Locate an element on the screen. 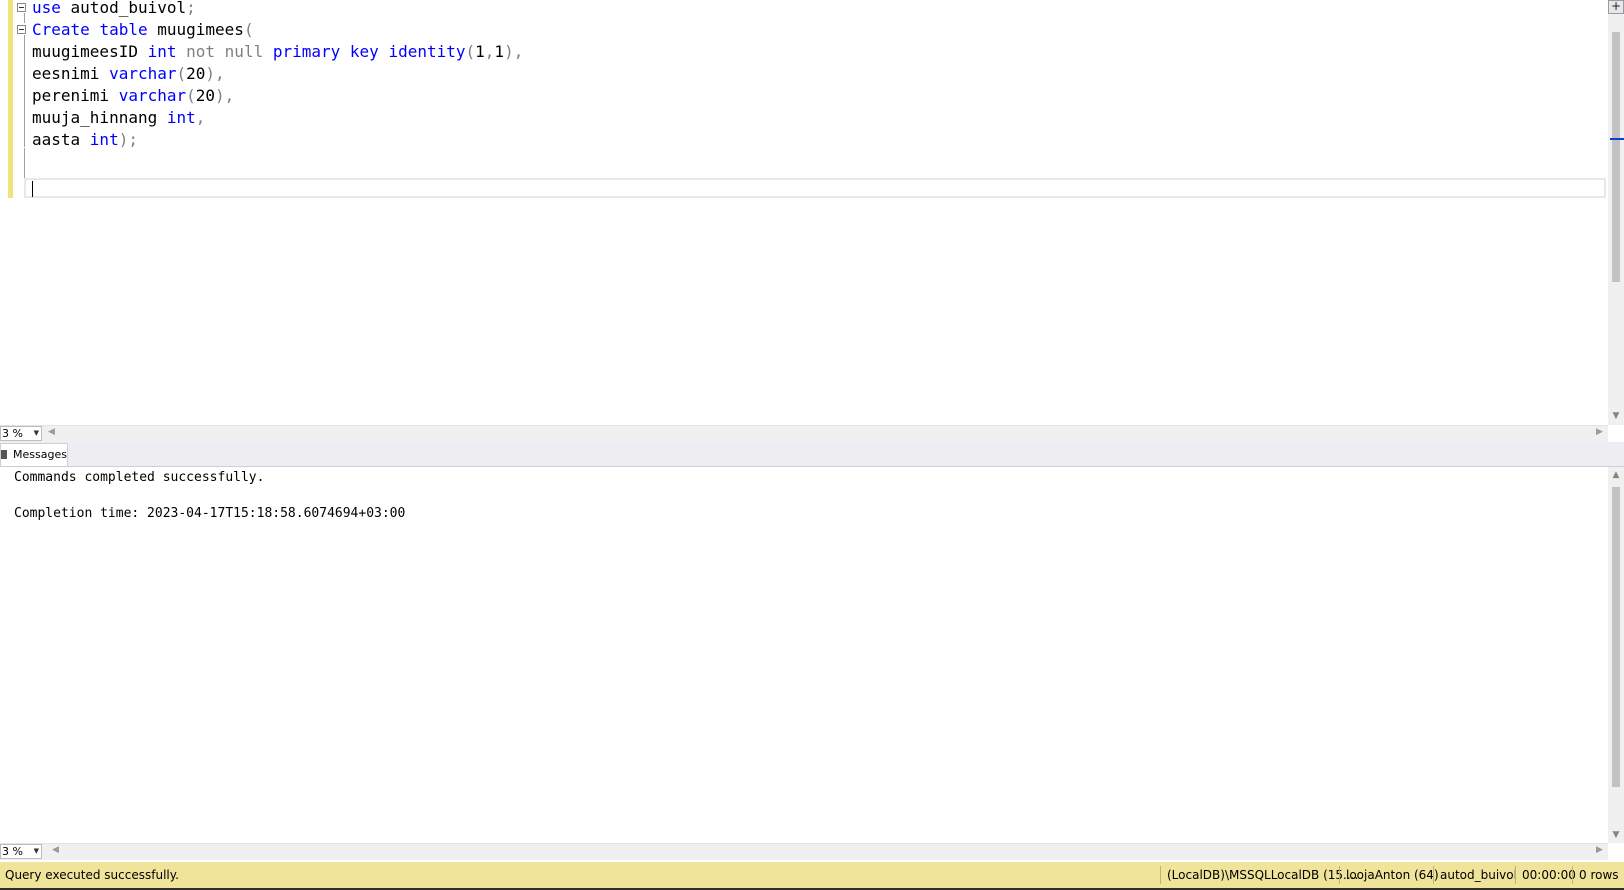  status-database: autod_buivol is located at coordinates (1475, 875).